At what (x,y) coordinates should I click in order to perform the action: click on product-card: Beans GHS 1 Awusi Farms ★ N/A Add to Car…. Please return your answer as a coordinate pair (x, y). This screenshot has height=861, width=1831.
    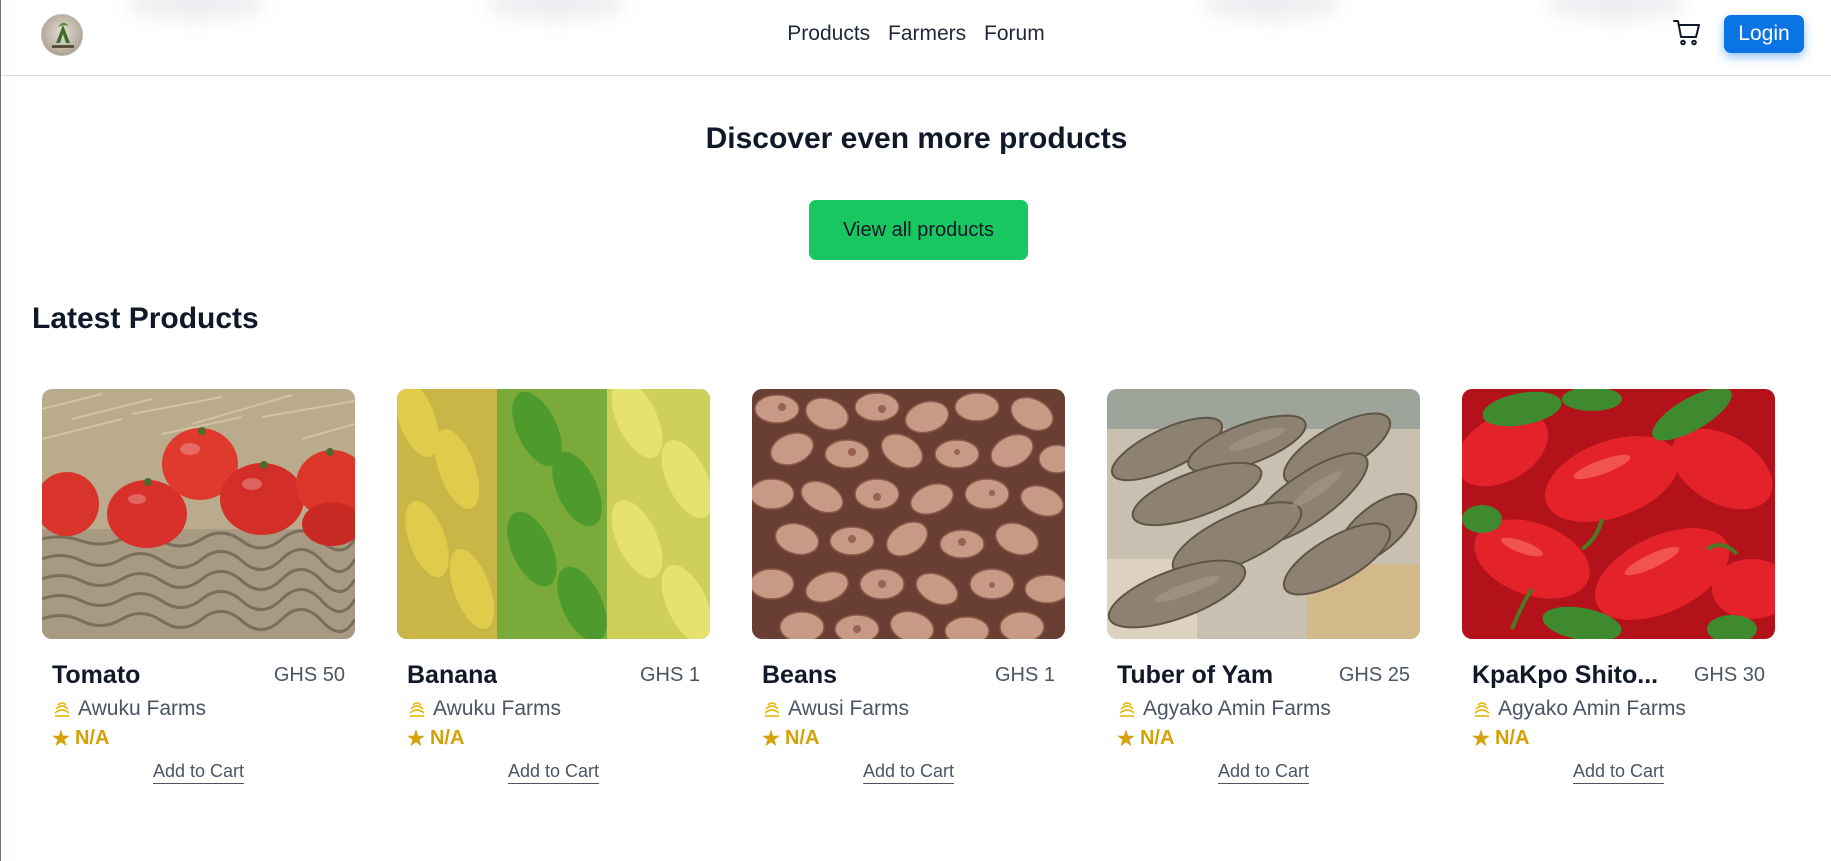
    Looking at the image, I should click on (908, 586).